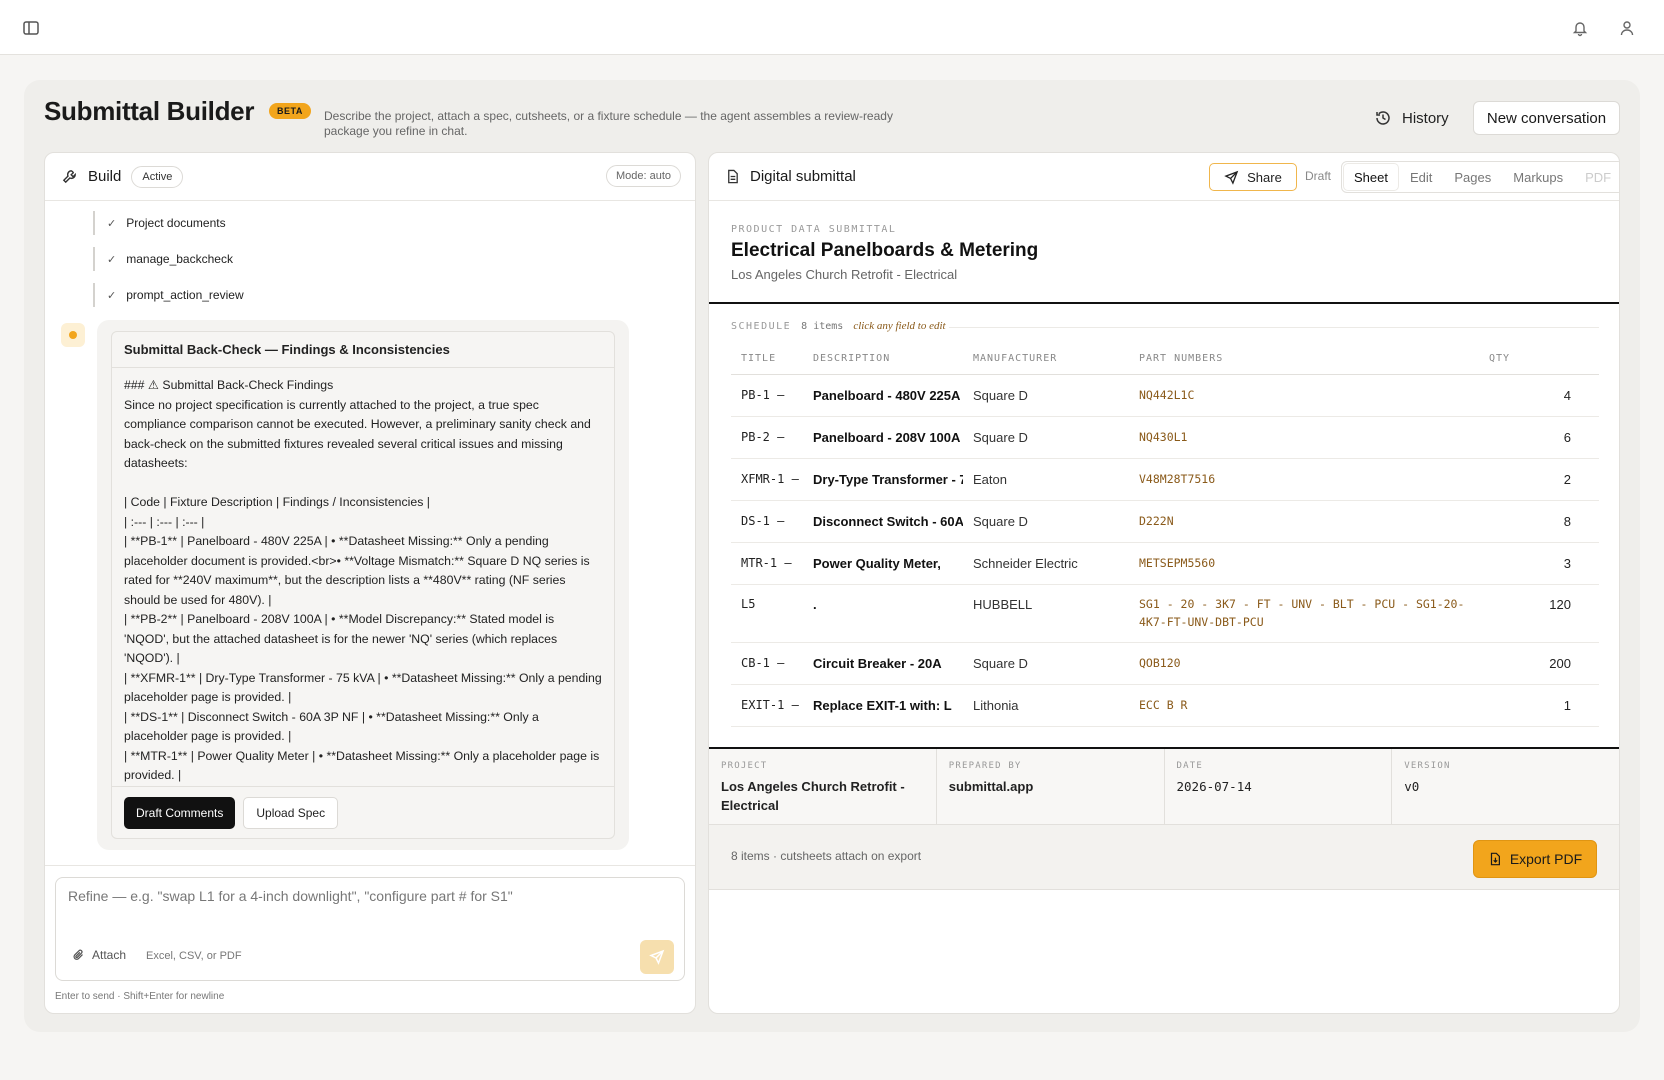 This screenshot has width=1664, height=1080. I want to click on refine-input, so click(368, 908).